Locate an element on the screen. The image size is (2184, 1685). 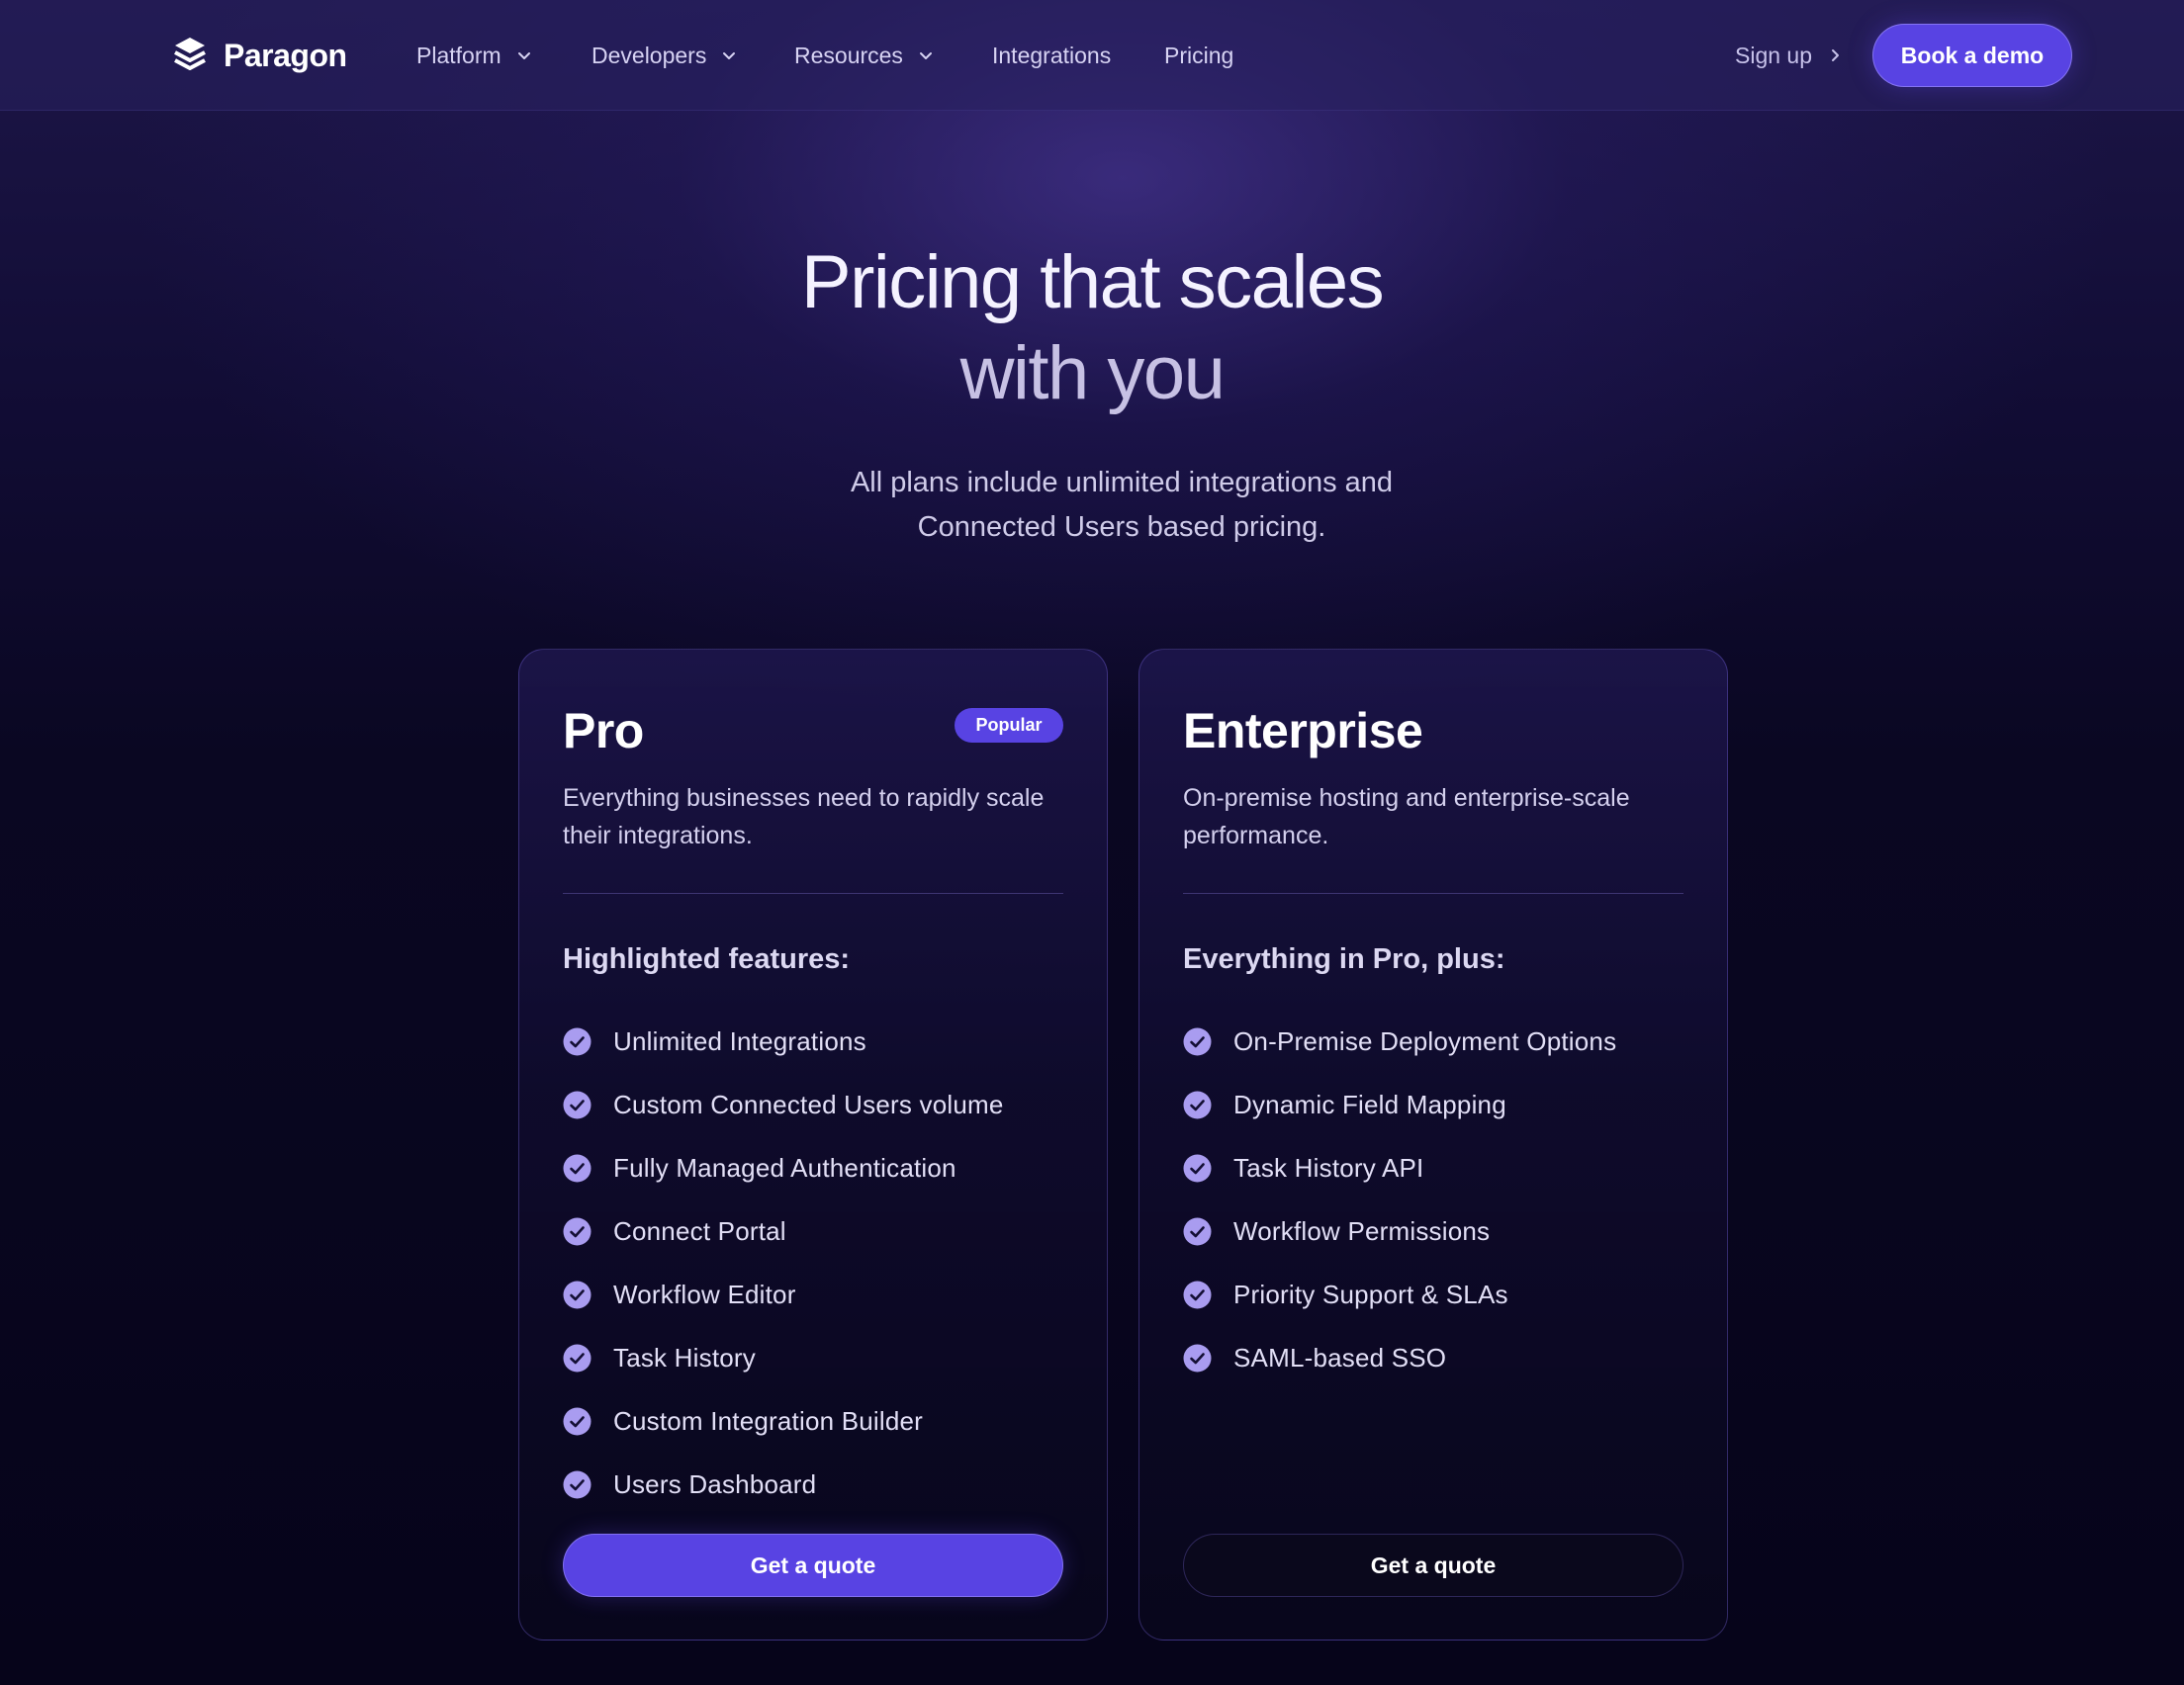
feature-label: Connect Portal is located at coordinates (699, 1230).